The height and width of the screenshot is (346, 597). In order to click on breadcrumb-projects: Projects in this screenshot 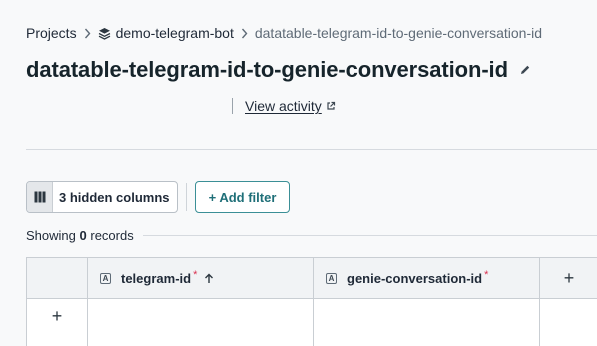, I will do `click(51, 33)`.